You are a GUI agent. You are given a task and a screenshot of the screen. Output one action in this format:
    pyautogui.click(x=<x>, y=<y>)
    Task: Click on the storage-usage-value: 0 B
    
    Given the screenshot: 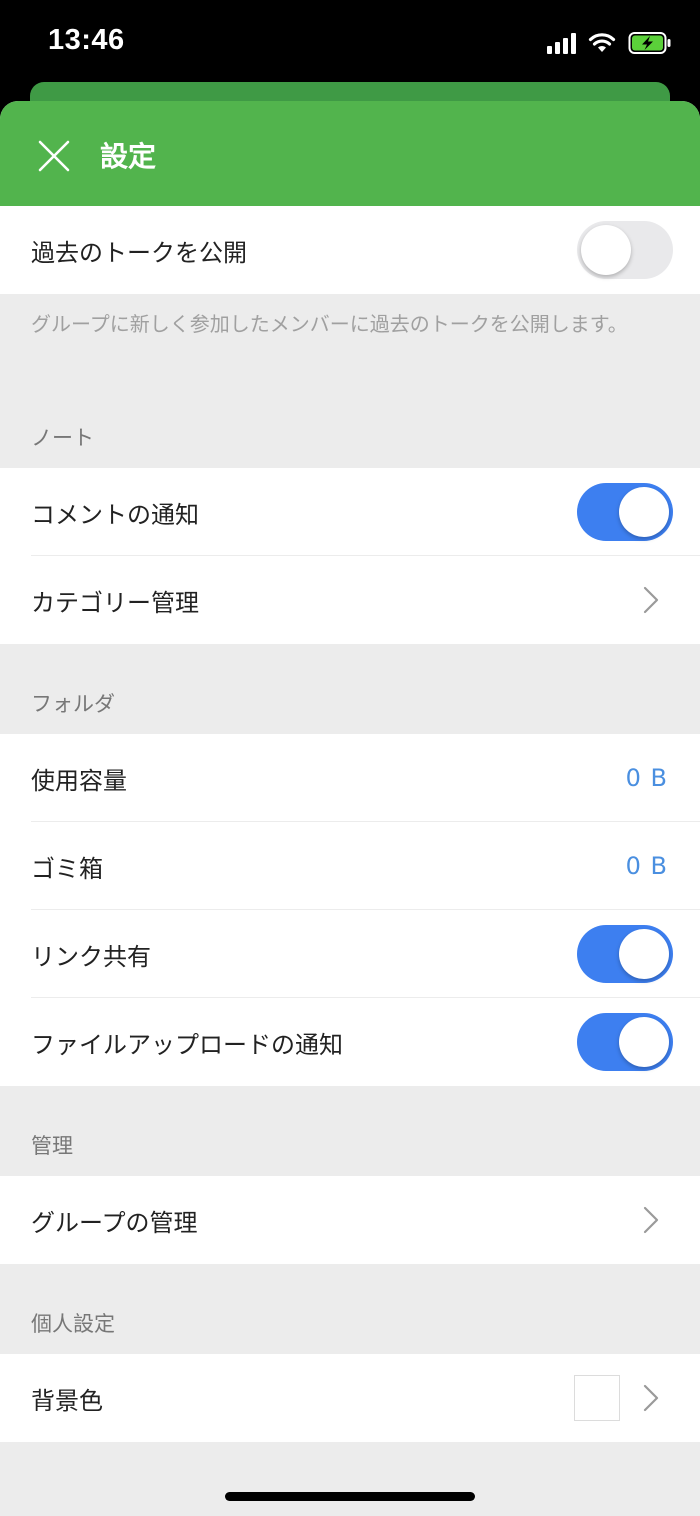 What is the action you would take?
    pyautogui.click(x=646, y=778)
    